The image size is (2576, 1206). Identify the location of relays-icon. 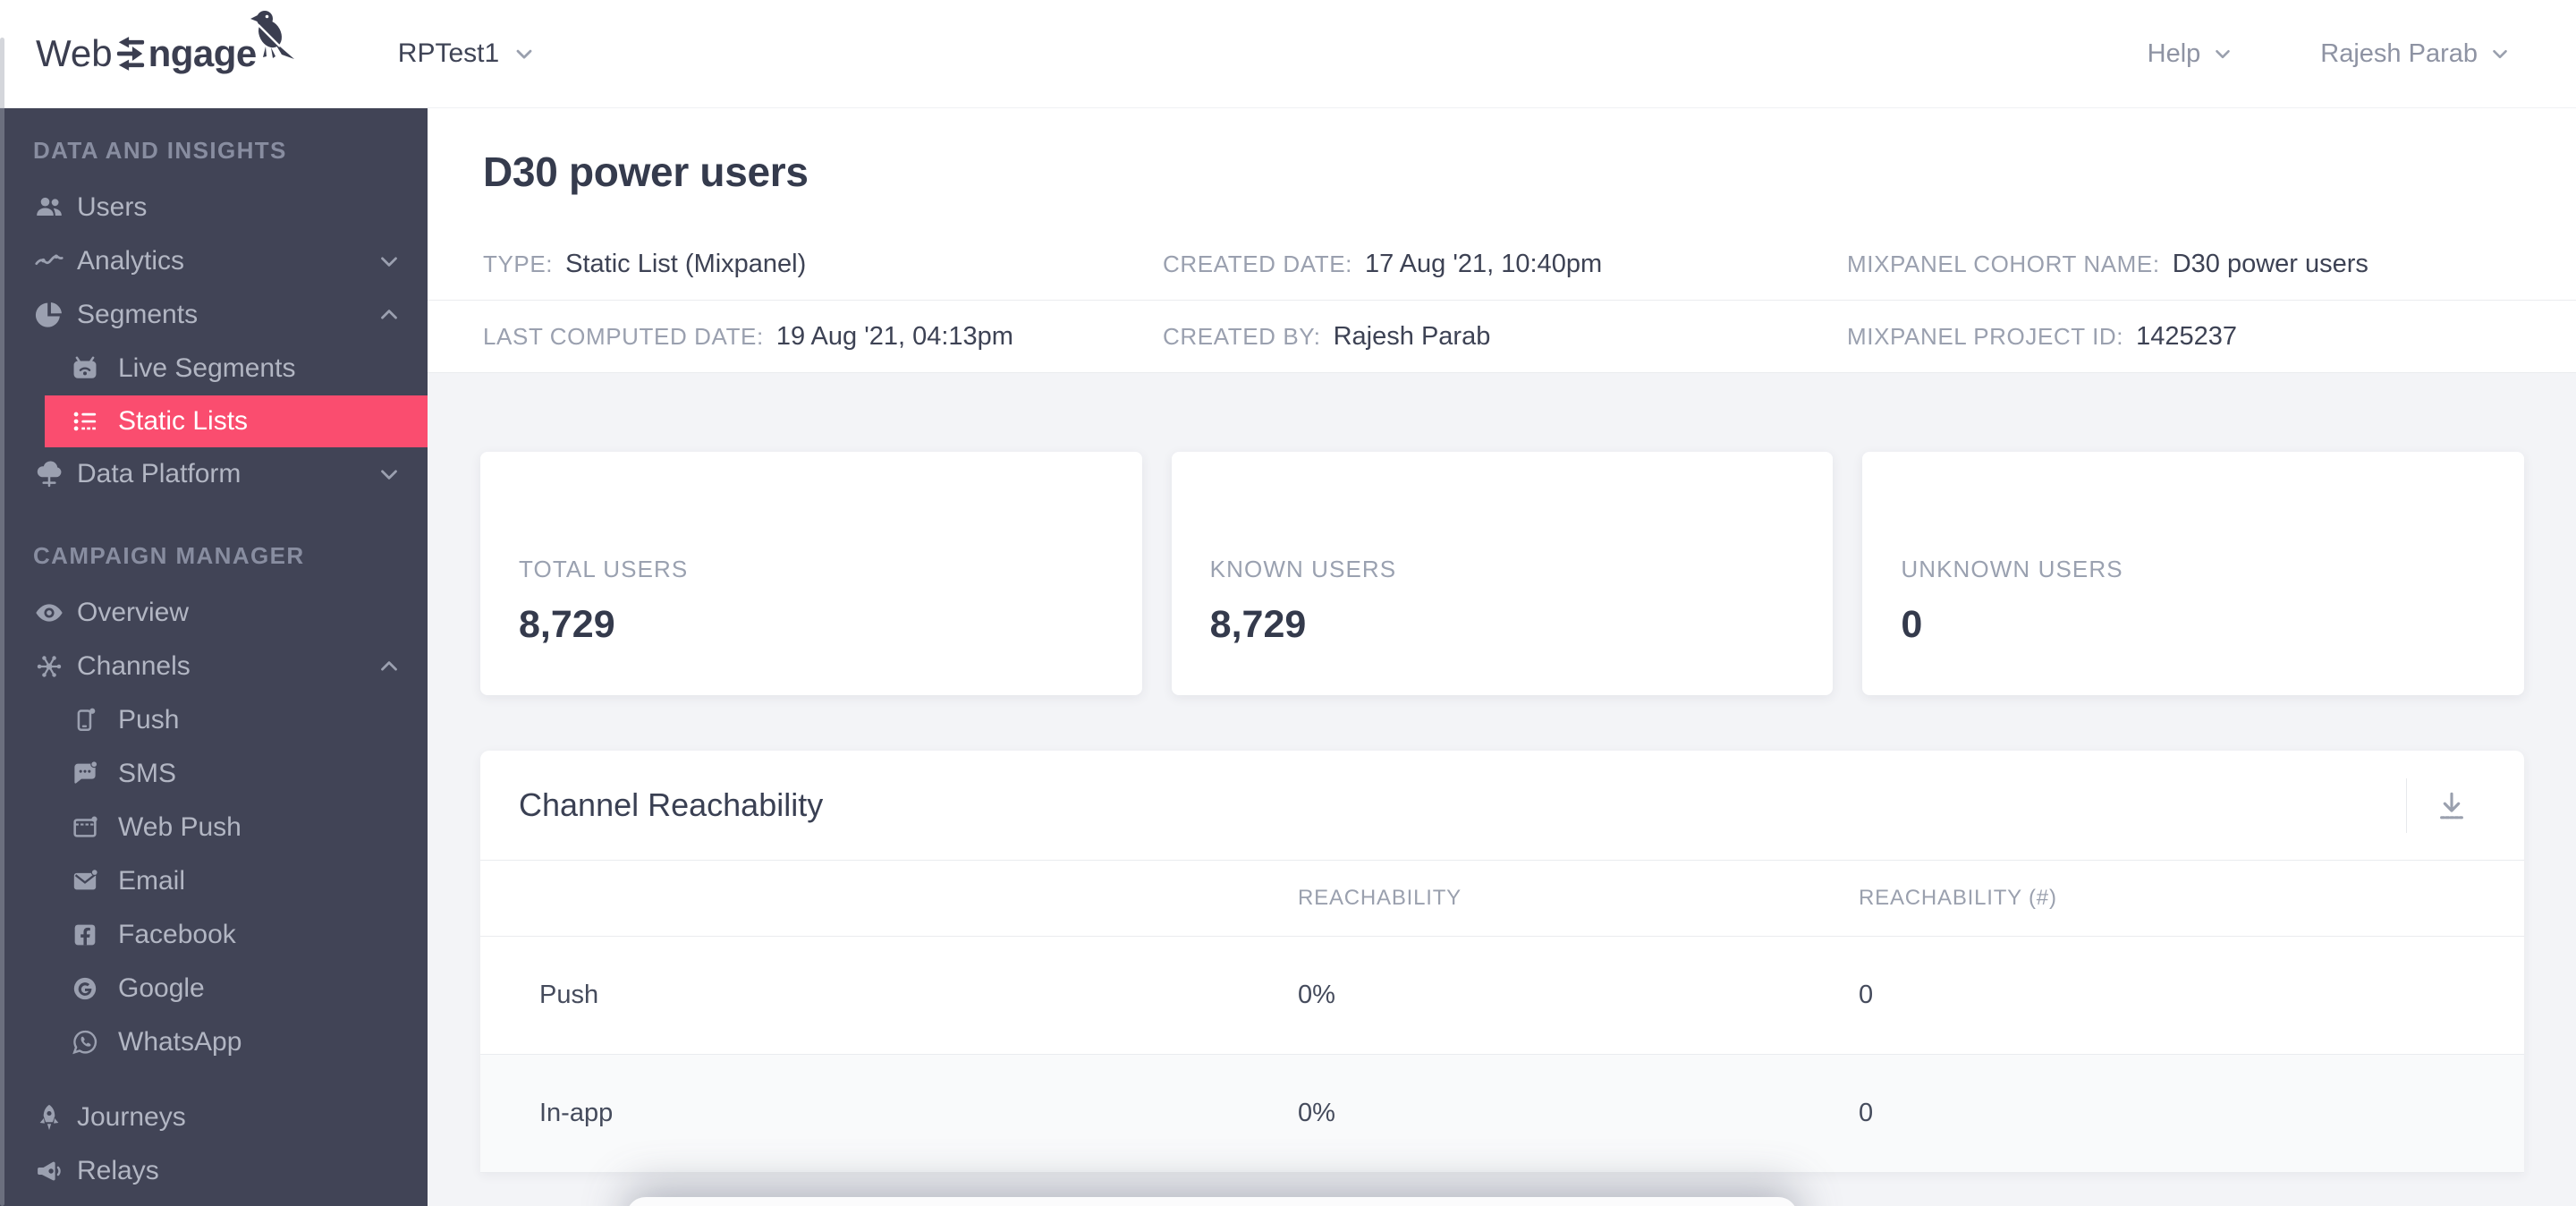
(49, 1171).